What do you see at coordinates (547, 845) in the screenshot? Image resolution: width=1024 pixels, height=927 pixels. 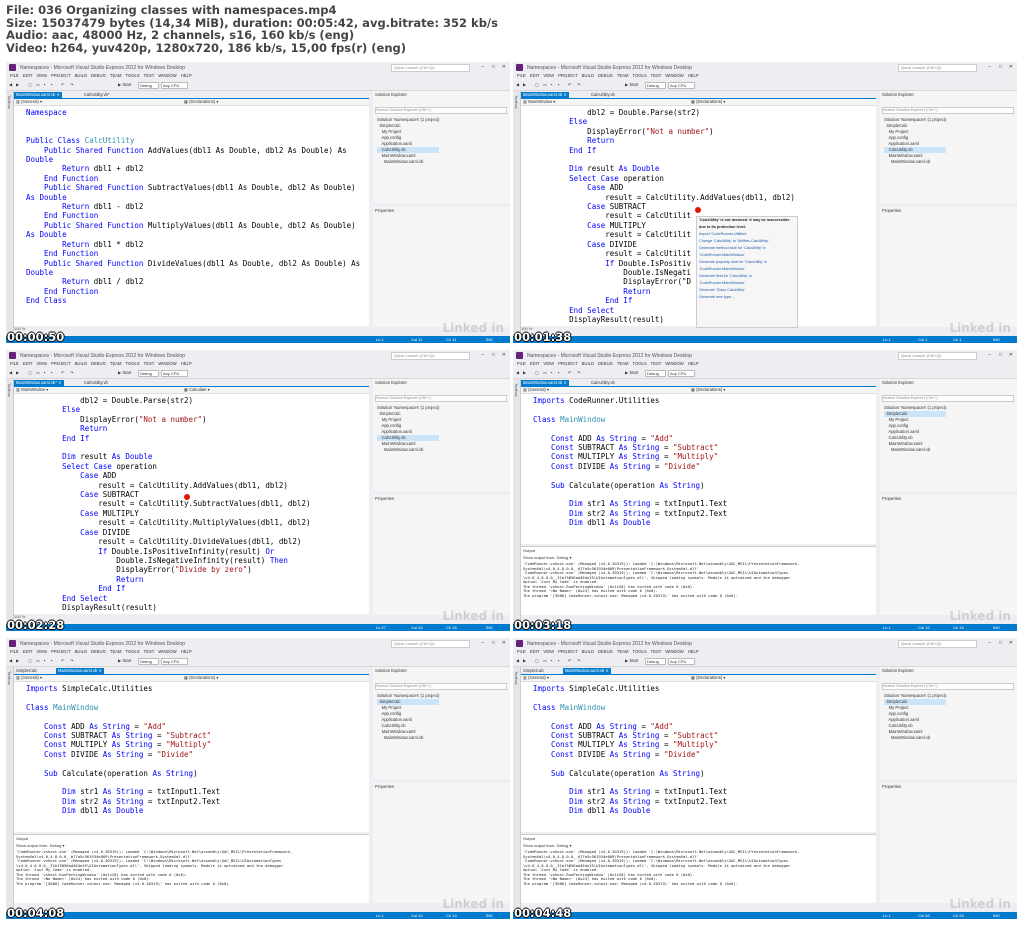 I see `output-source-select: Show output from: Debug ▾` at bounding box center [547, 845].